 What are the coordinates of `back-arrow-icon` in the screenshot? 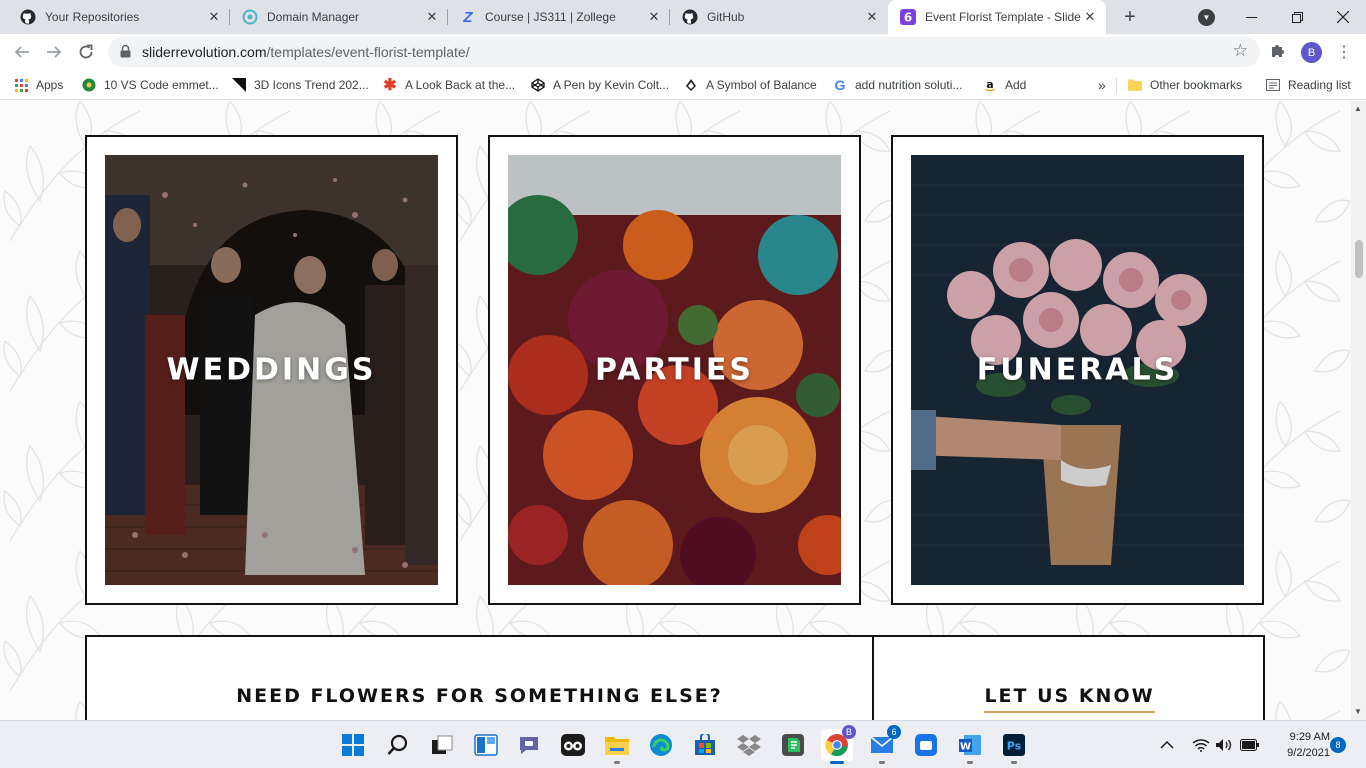 It's located at (21, 52).